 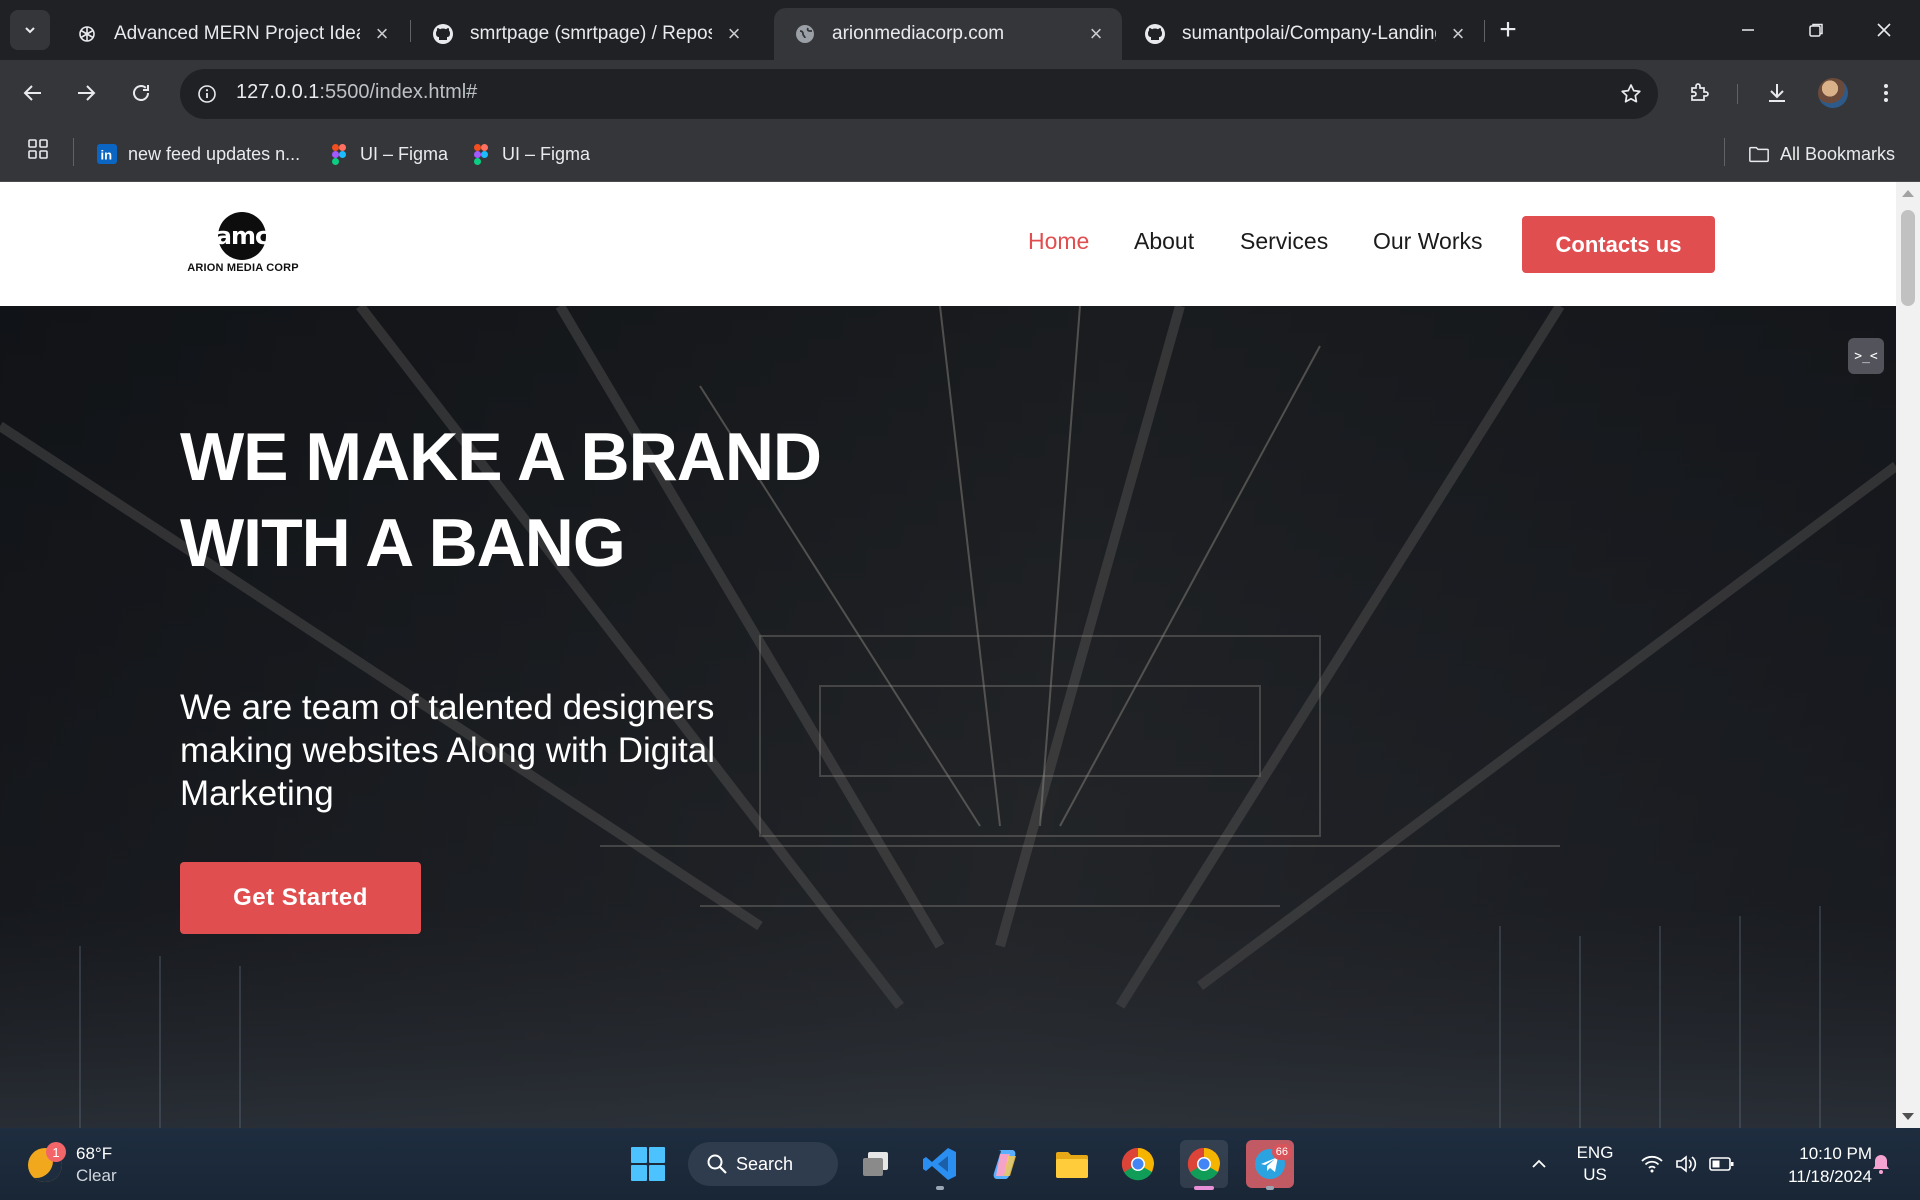 I want to click on url-host: 127.0.0.1, so click(x=278, y=92).